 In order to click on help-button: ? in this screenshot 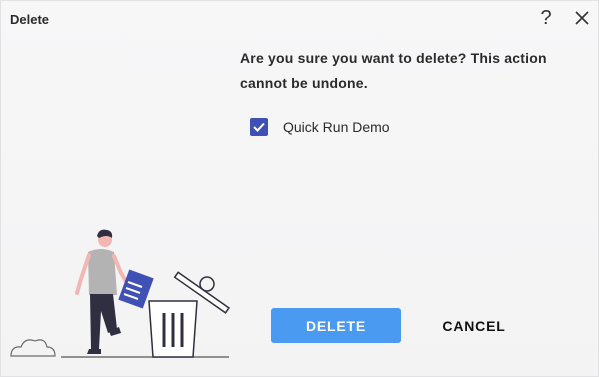, I will do `click(546, 18)`.